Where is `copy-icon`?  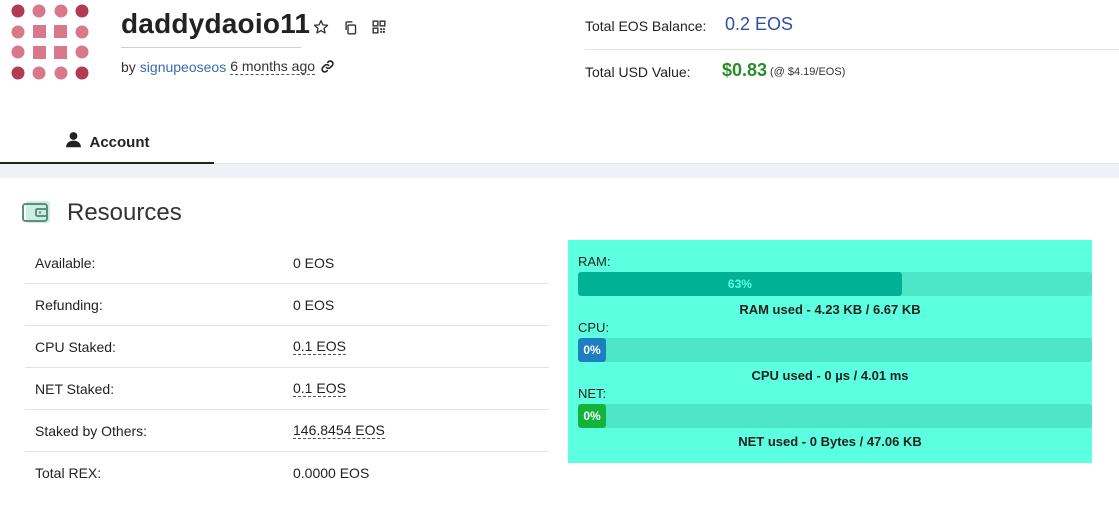
copy-icon is located at coordinates (350, 27).